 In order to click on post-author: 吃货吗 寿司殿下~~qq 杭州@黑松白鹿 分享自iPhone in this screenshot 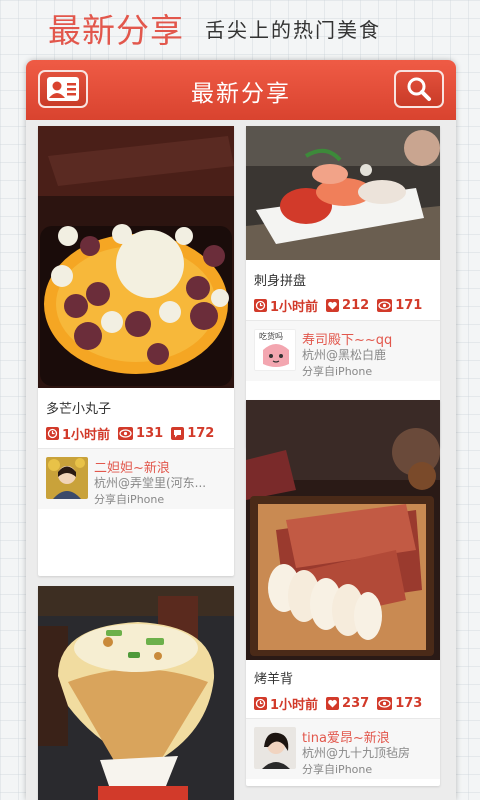, I will do `click(343, 351)`.